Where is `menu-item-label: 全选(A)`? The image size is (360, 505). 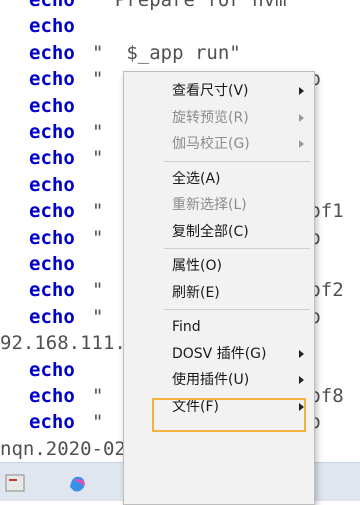 menu-item-label: 全选(A) is located at coordinates (196, 178).